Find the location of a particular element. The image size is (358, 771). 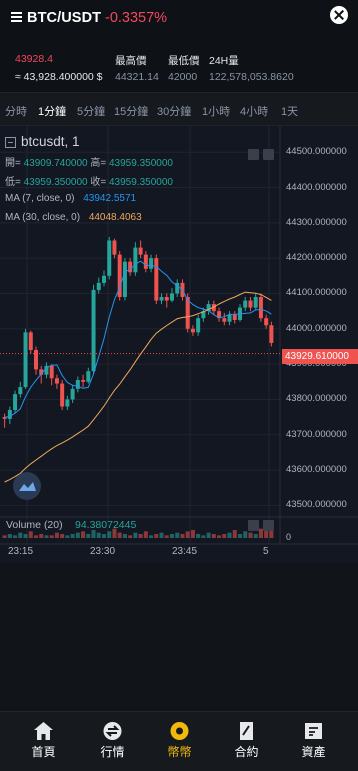

collapse-legend-icon is located at coordinates (10, 142).